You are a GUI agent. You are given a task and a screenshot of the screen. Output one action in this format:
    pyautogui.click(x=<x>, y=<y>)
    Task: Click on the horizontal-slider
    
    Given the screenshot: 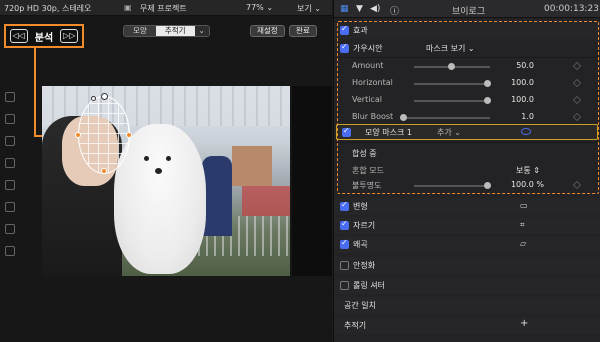 What is the action you would take?
    pyautogui.click(x=452, y=83)
    